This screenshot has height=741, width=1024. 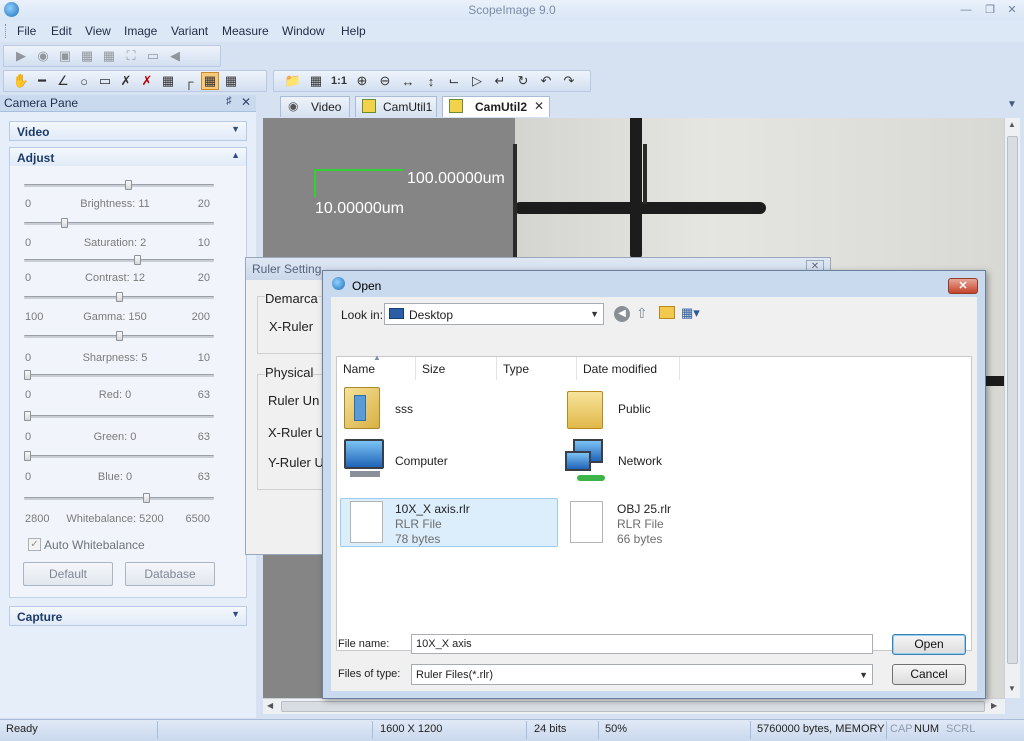 What do you see at coordinates (1012, 104) in the screenshot?
I see `tab-dropdown-icon: ▼` at bounding box center [1012, 104].